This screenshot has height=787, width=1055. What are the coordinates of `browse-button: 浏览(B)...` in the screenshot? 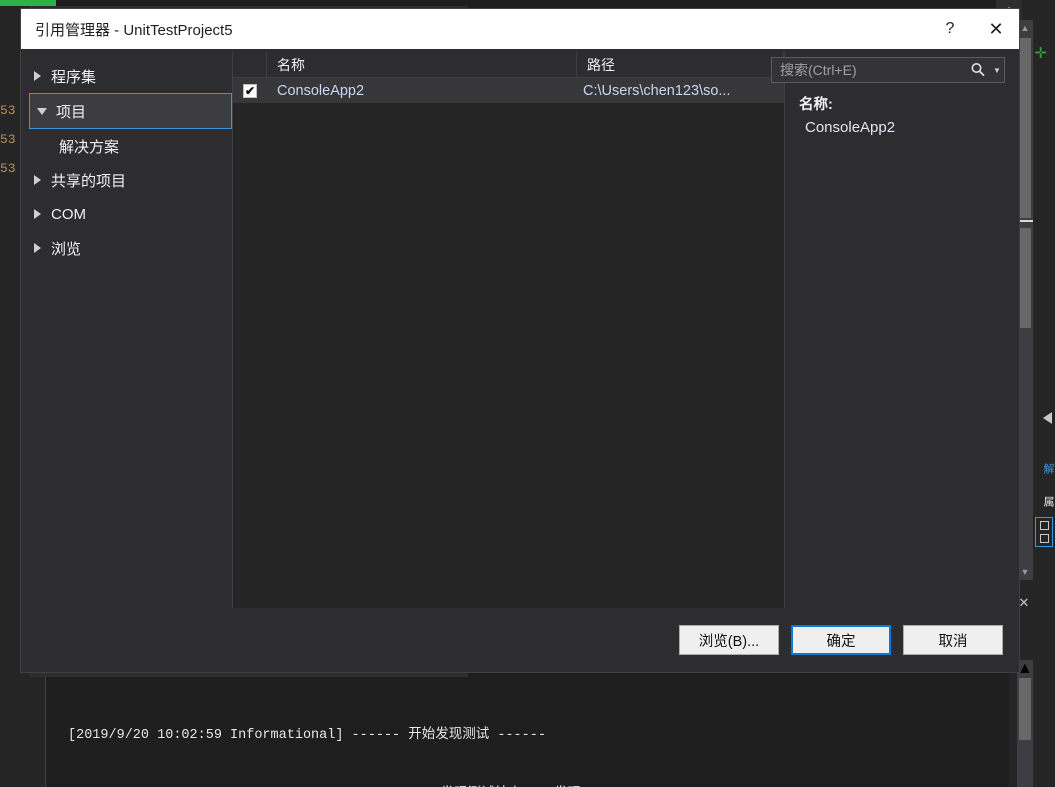 It's located at (729, 640).